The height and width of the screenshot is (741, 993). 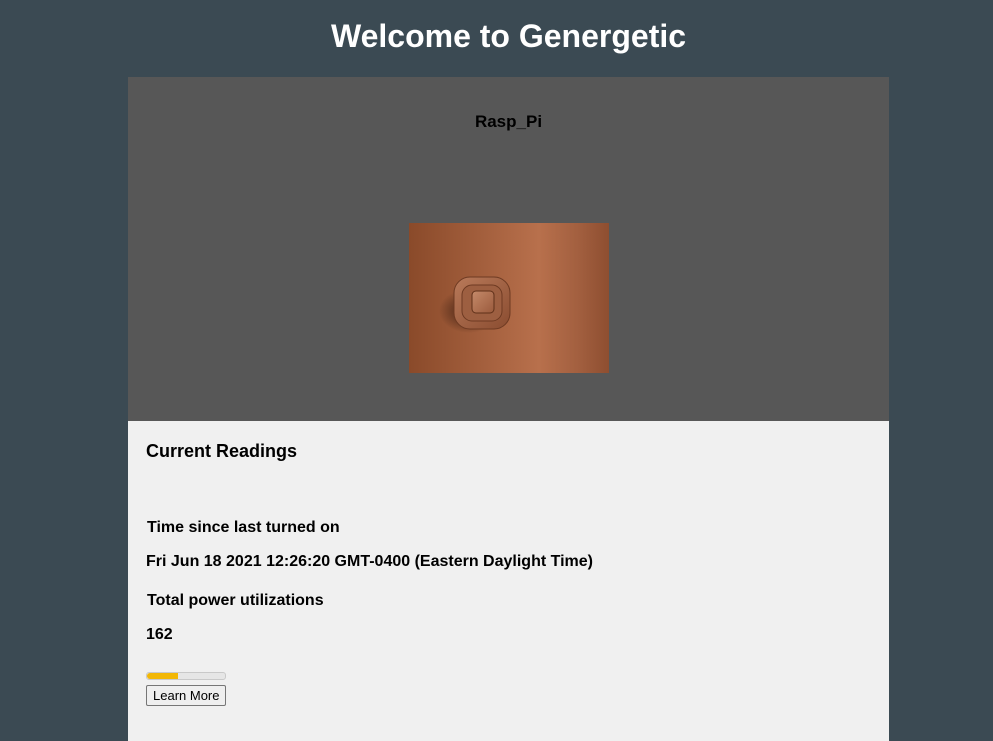 I want to click on power-utilization-value: 162, so click(x=159, y=634).